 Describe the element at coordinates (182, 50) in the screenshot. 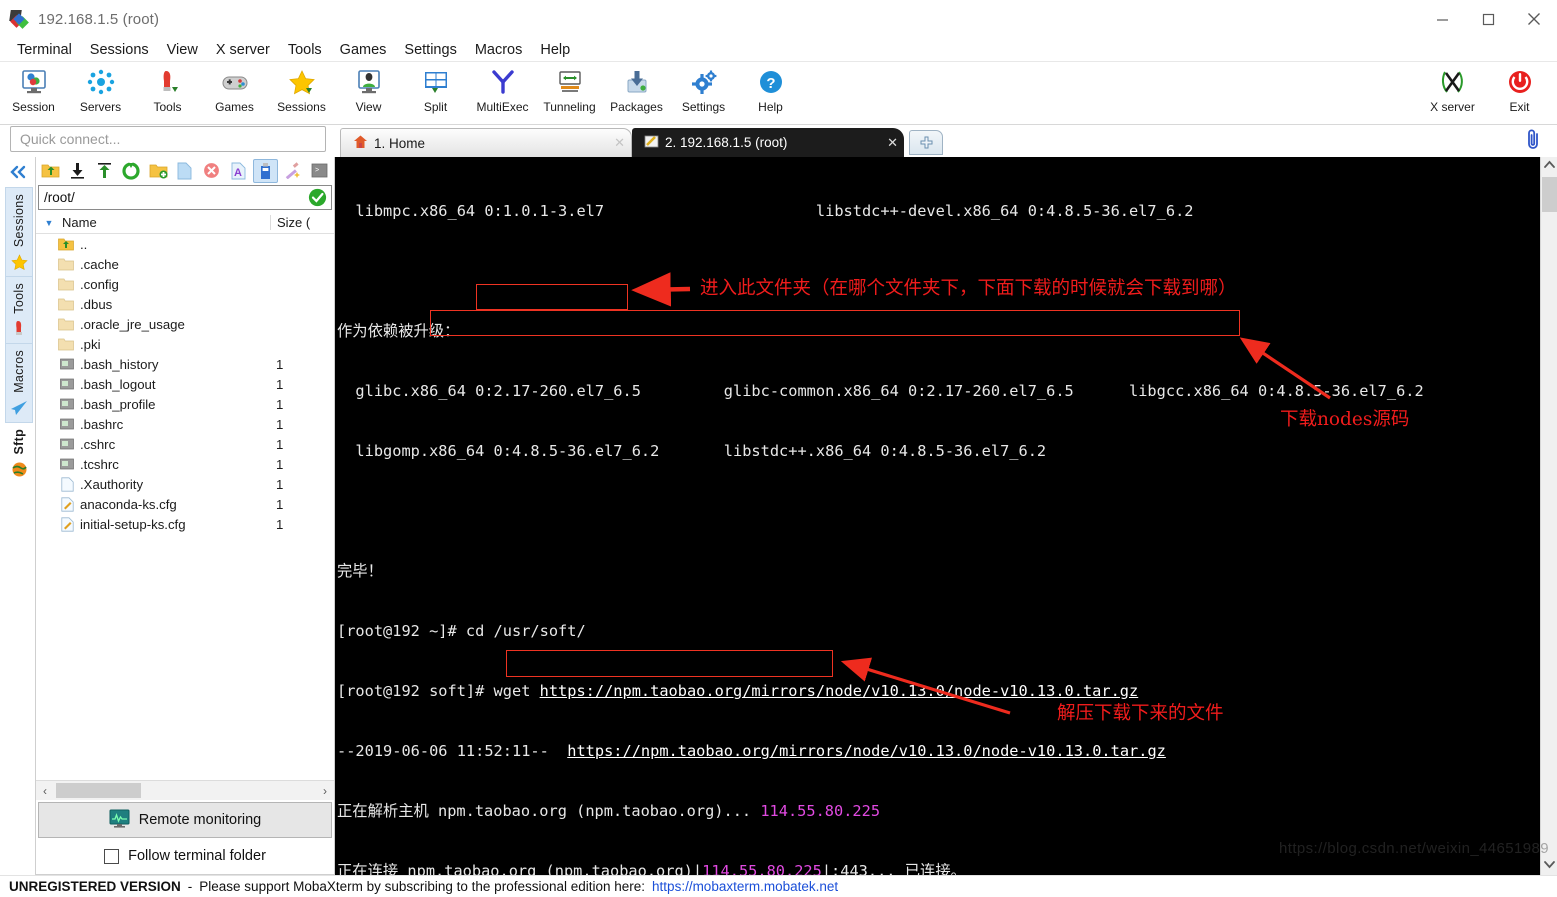

I see `menu-view: View` at that location.